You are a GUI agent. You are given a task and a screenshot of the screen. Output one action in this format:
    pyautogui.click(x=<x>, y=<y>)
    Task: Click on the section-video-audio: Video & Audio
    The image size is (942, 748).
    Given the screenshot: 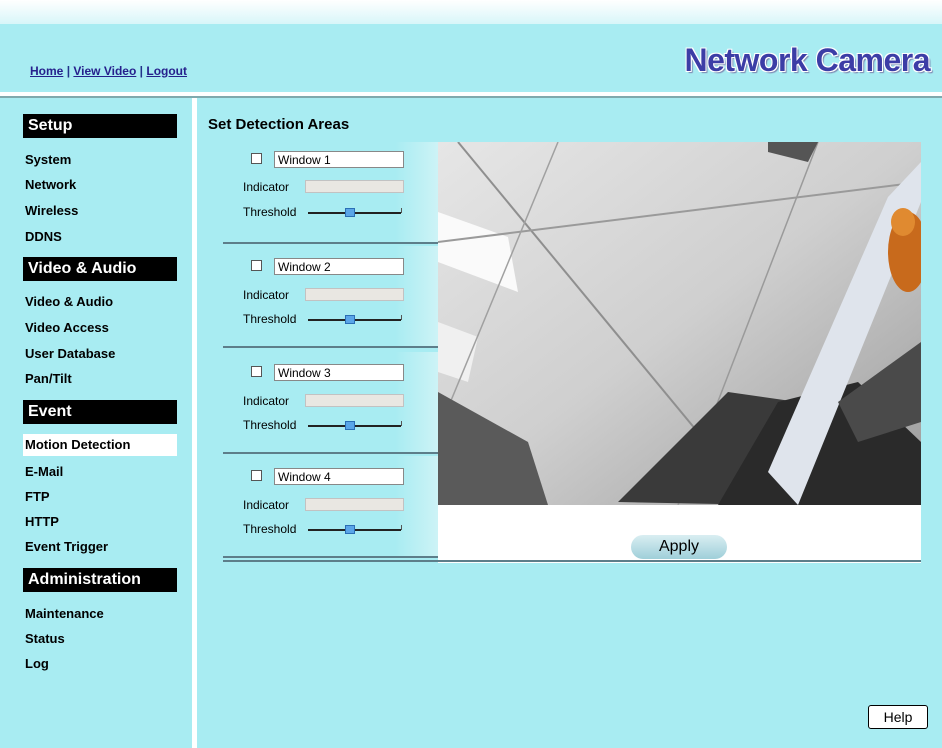 What is the action you would take?
    pyautogui.click(x=100, y=269)
    